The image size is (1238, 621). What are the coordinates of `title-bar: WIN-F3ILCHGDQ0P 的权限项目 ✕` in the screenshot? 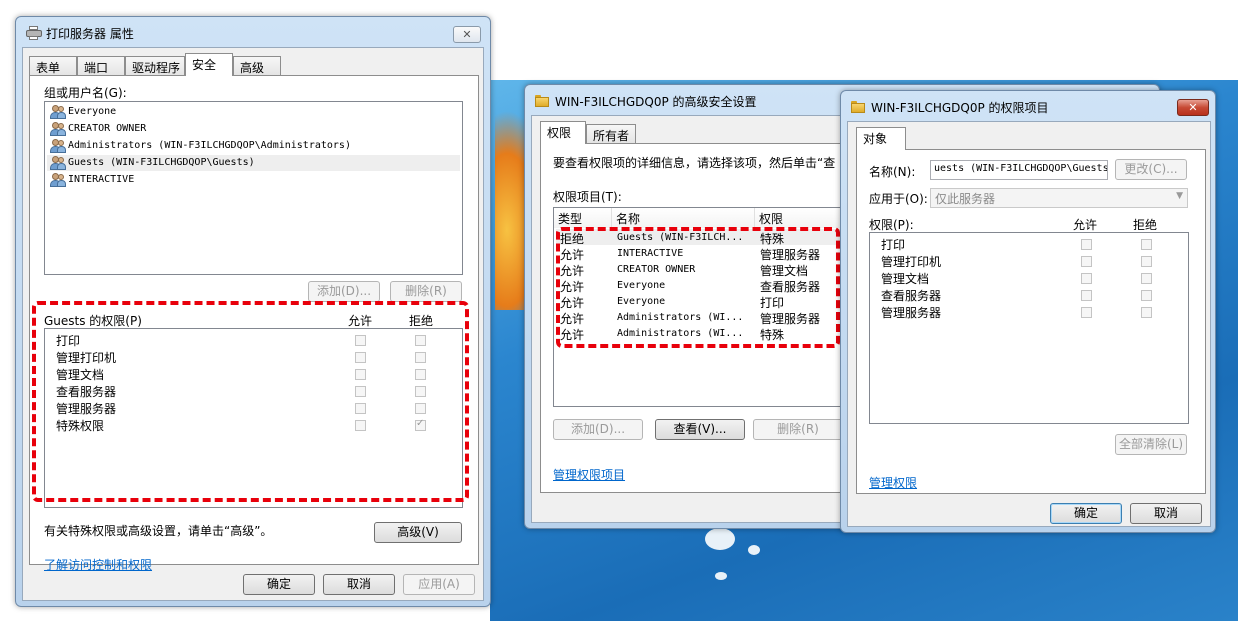 It's located at (1028, 106).